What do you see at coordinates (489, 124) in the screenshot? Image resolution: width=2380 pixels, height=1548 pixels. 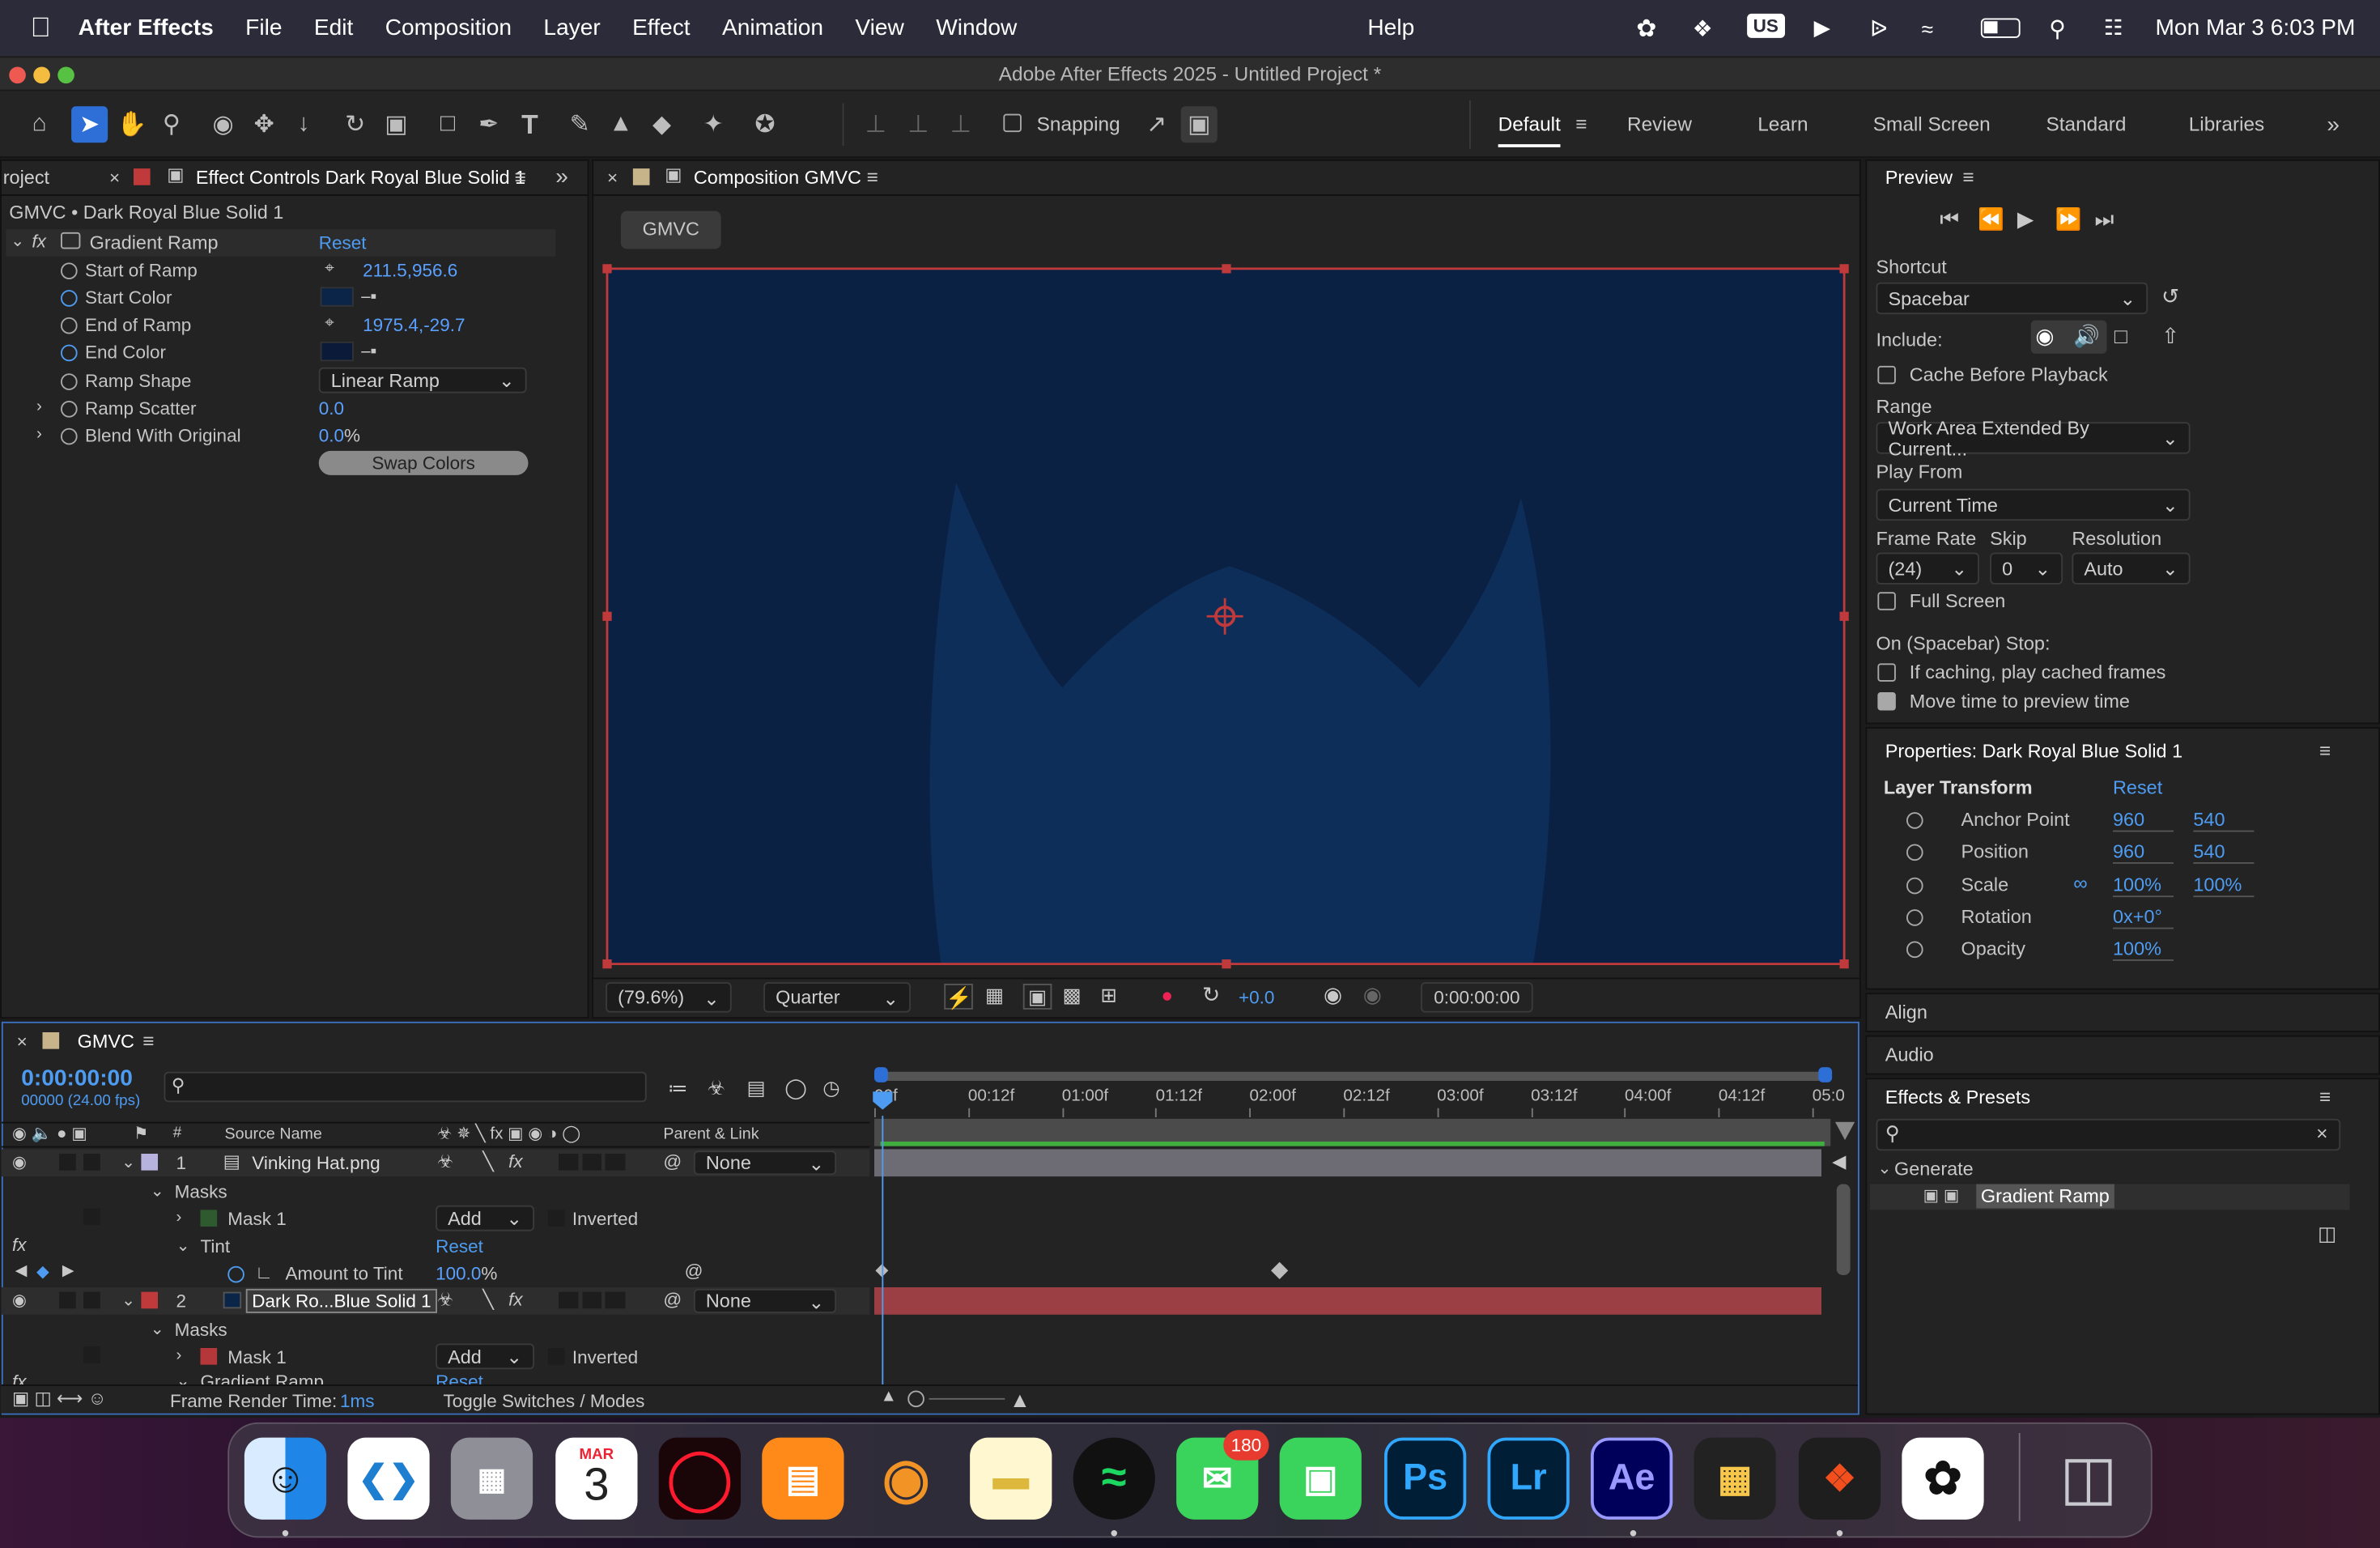 I see `pen-tool-icon: ✒` at bounding box center [489, 124].